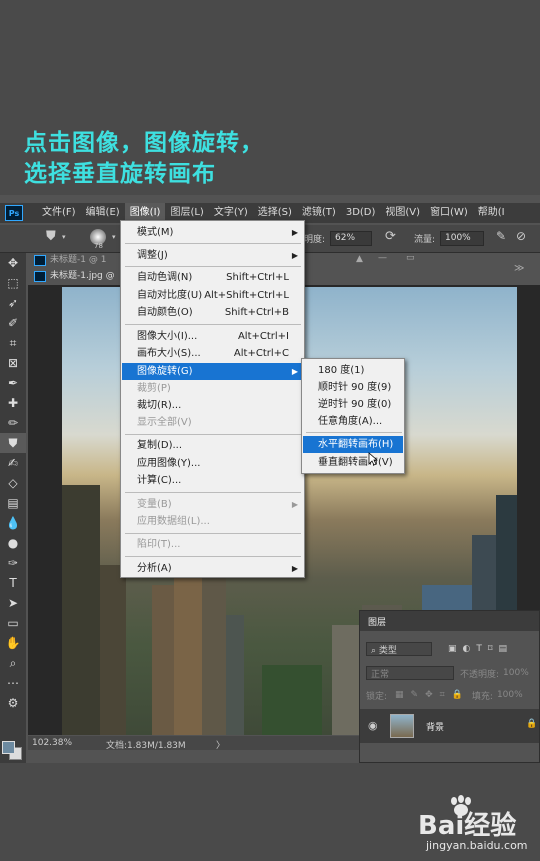  I want to click on blend-mode-select: 正常, so click(410, 673).